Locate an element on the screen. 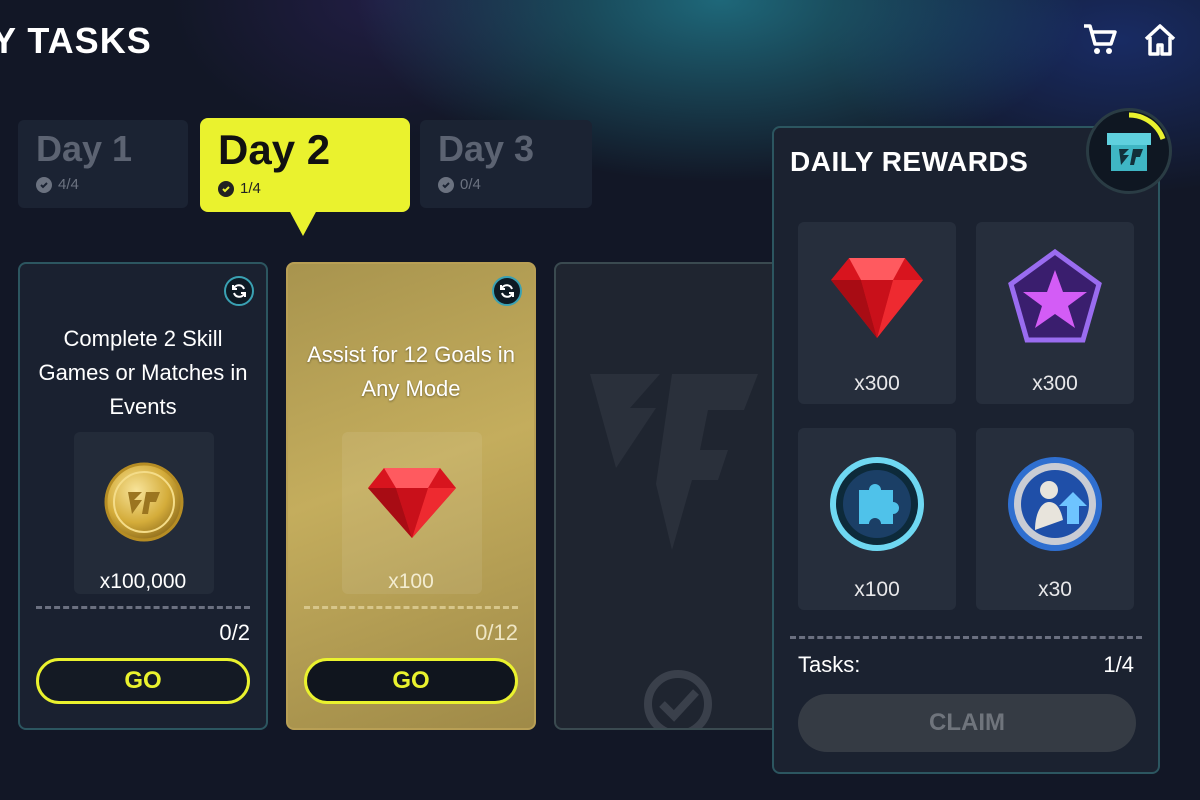 This screenshot has height=800, width=1200. puzzle-icon is located at coordinates (877, 504).